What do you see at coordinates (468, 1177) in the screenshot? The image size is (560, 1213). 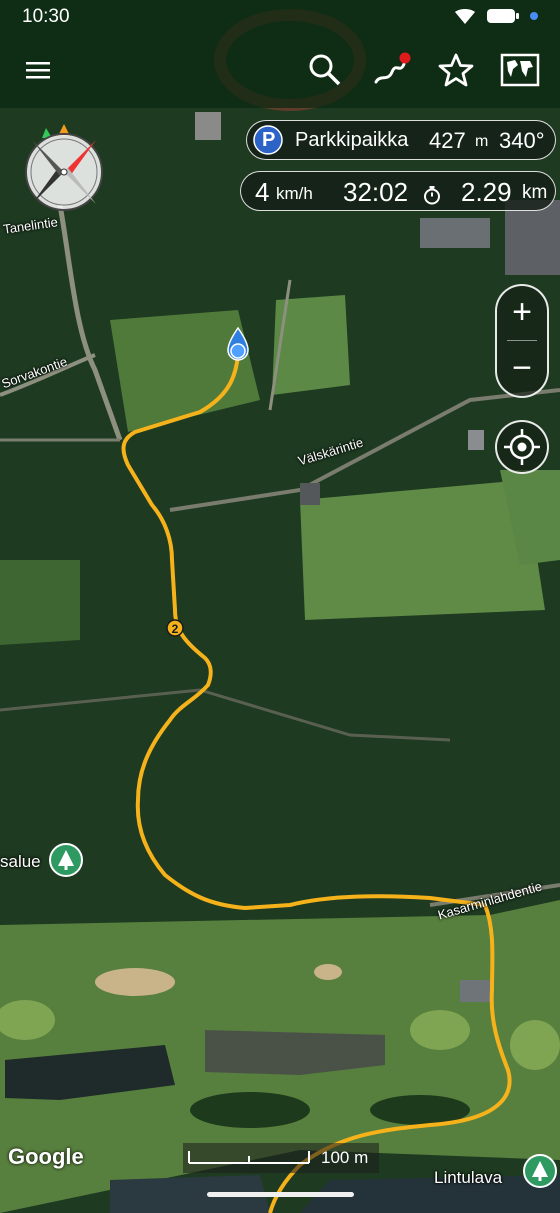 I see `poi-label-lintulava: Lintulava` at bounding box center [468, 1177].